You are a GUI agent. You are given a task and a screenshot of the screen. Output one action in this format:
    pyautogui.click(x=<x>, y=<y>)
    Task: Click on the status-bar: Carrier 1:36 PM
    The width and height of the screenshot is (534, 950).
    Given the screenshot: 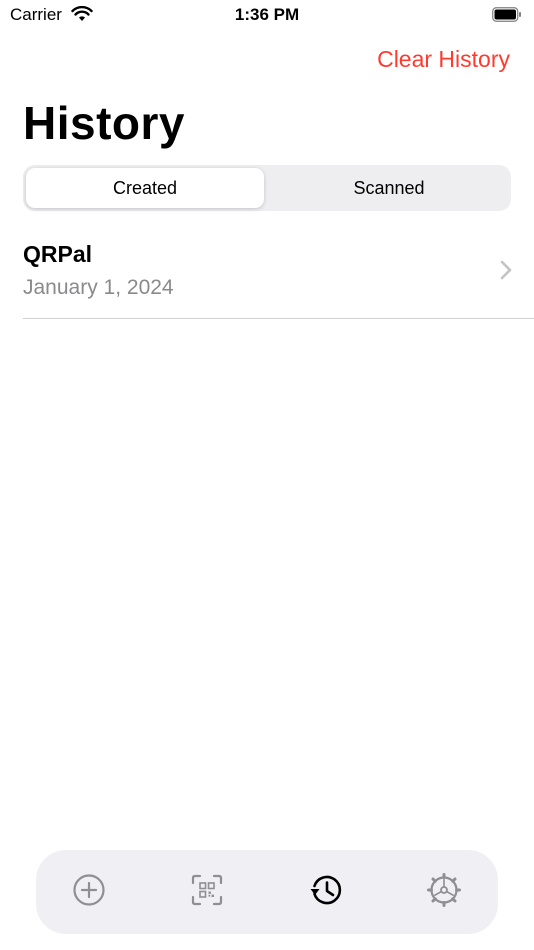 What is the action you would take?
    pyautogui.click(x=267, y=15)
    